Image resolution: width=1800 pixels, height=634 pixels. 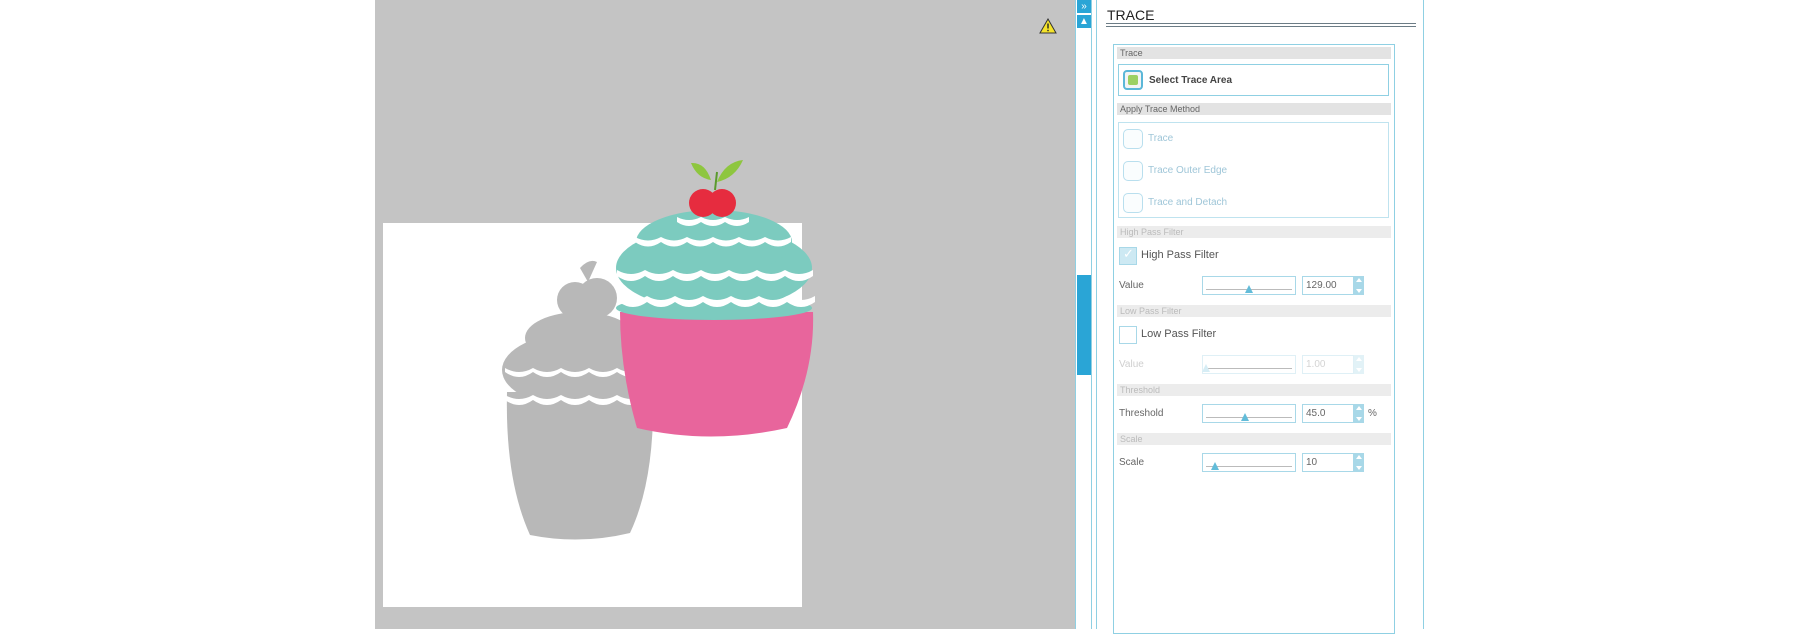 What do you see at coordinates (1188, 202) in the screenshot?
I see `trace-method-label: Trace and Detach` at bounding box center [1188, 202].